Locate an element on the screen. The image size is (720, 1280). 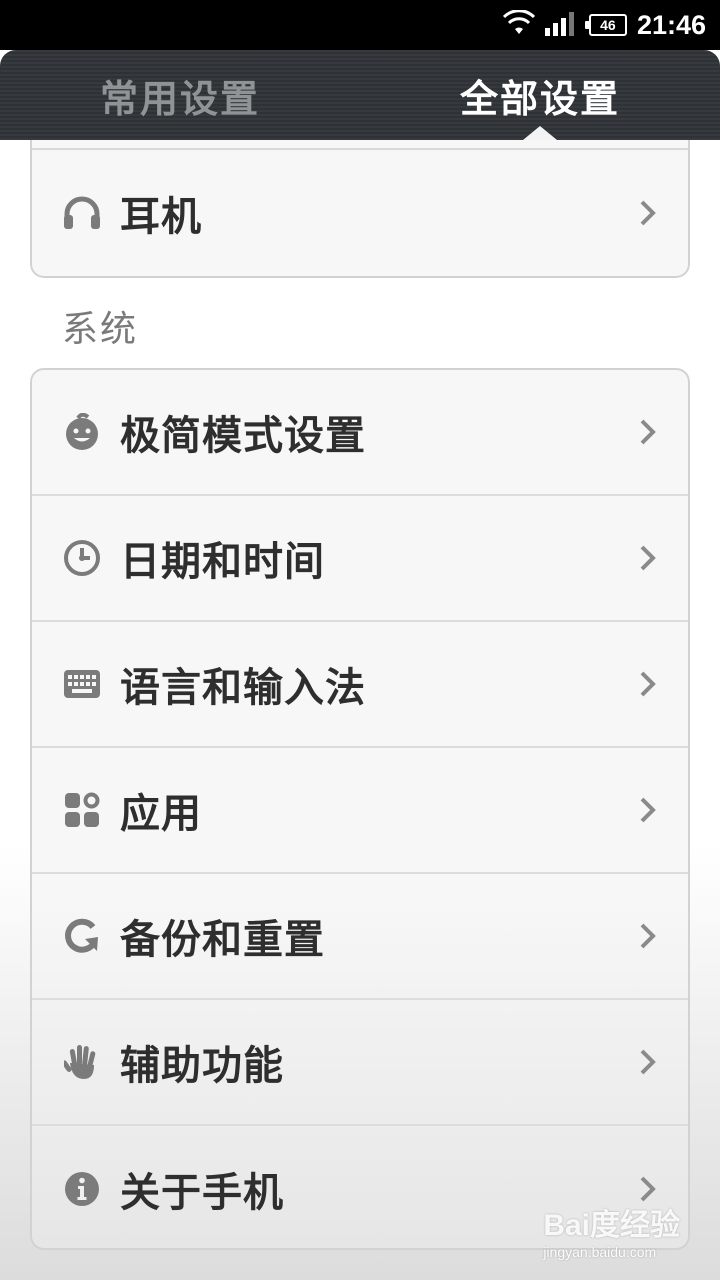
status-time: 21:46 is located at coordinates (671, 24).